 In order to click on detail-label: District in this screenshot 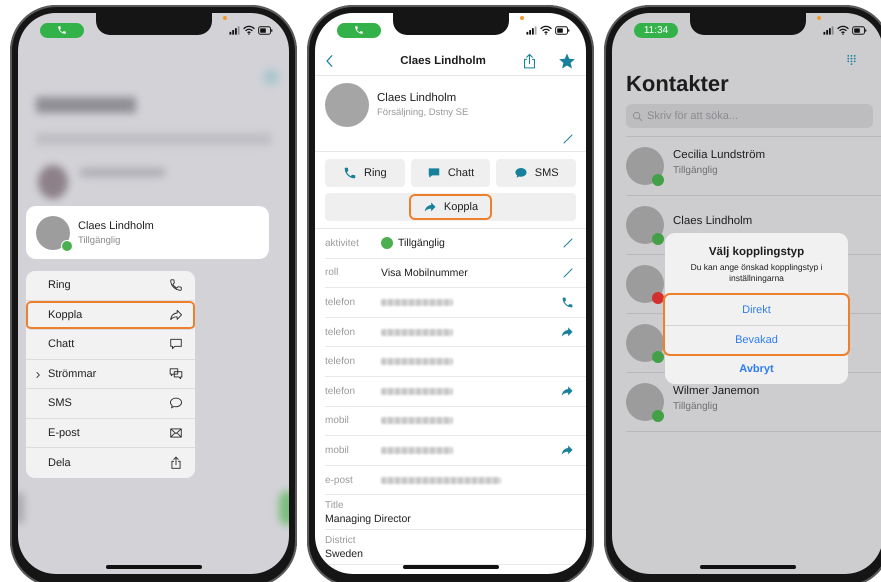, I will do `click(341, 540)`.